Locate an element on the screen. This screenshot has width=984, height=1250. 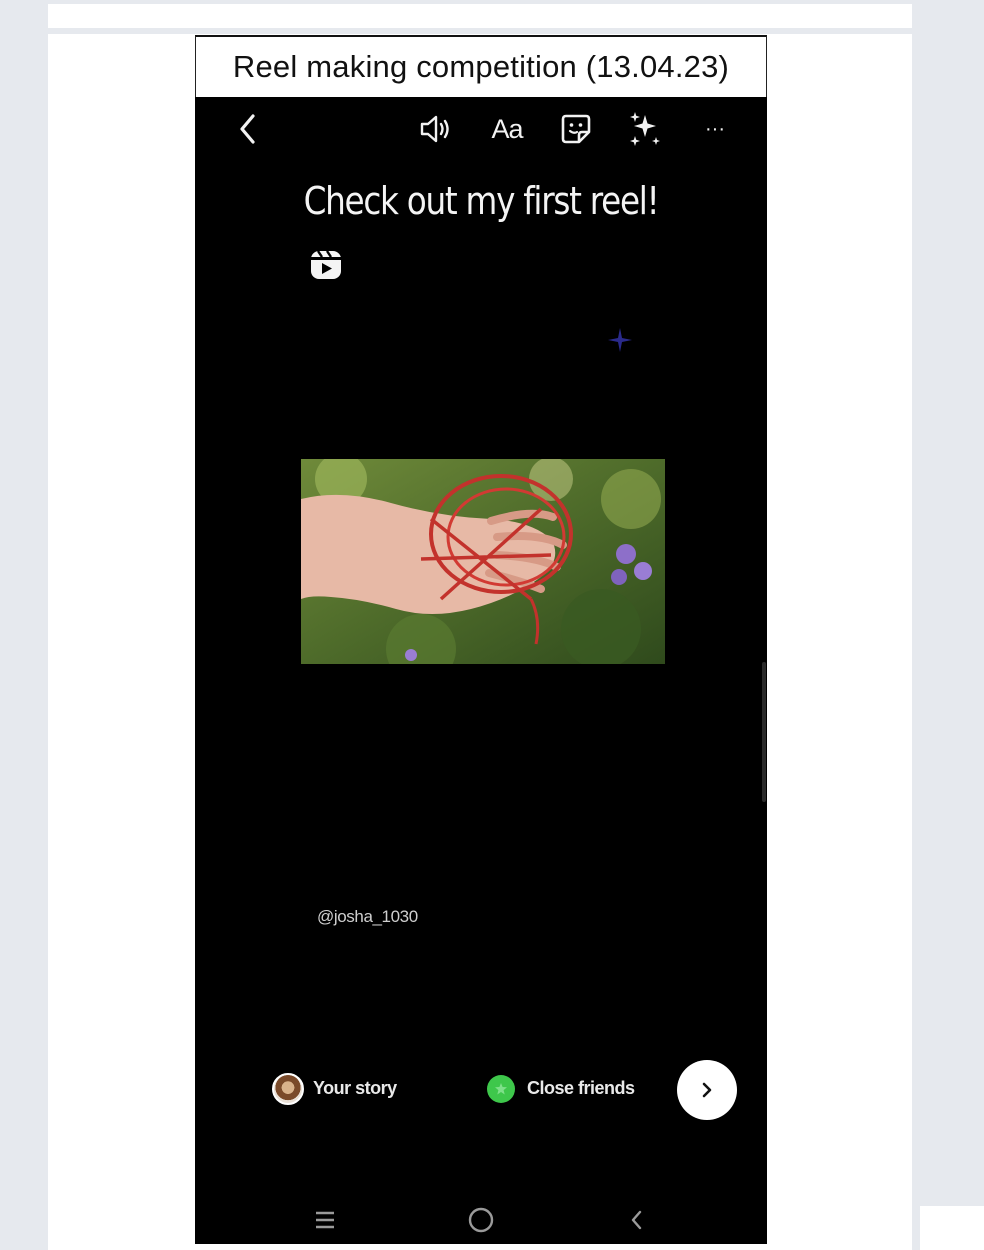
sticker-icon is located at coordinates (576, 129).